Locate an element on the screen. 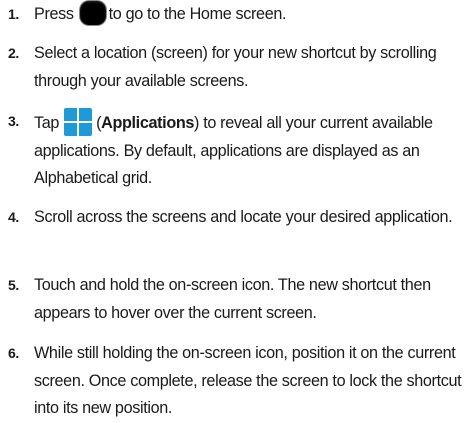 This screenshot has height=423, width=471. step-number: 3. is located at coordinates (13, 121).